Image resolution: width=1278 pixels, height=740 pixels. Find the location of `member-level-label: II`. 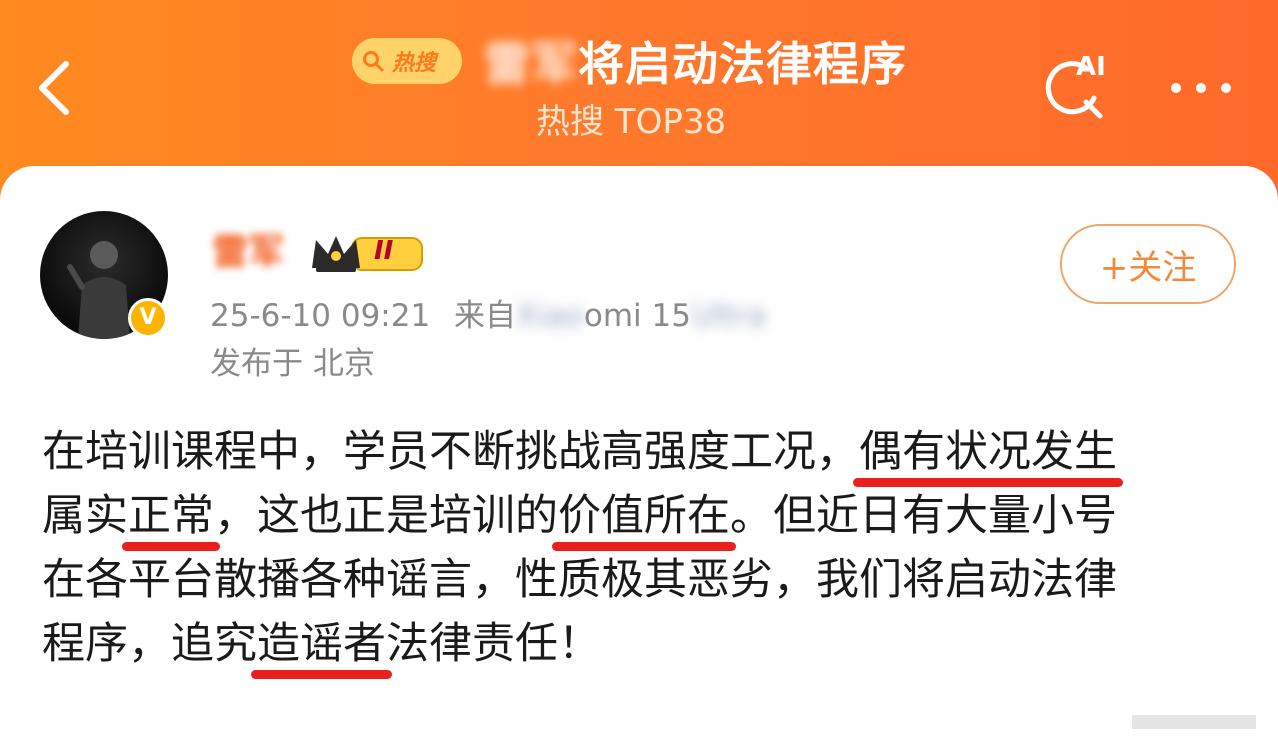

member-level-label: II is located at coordinates (384, 251).